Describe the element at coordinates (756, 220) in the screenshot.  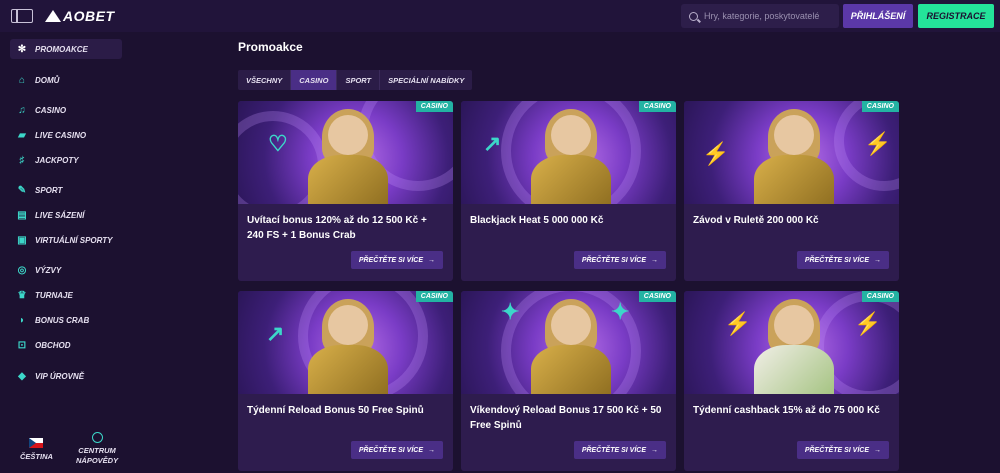
I see `promo-title: Závod v Ruletě 200 000 Kč` at that location.